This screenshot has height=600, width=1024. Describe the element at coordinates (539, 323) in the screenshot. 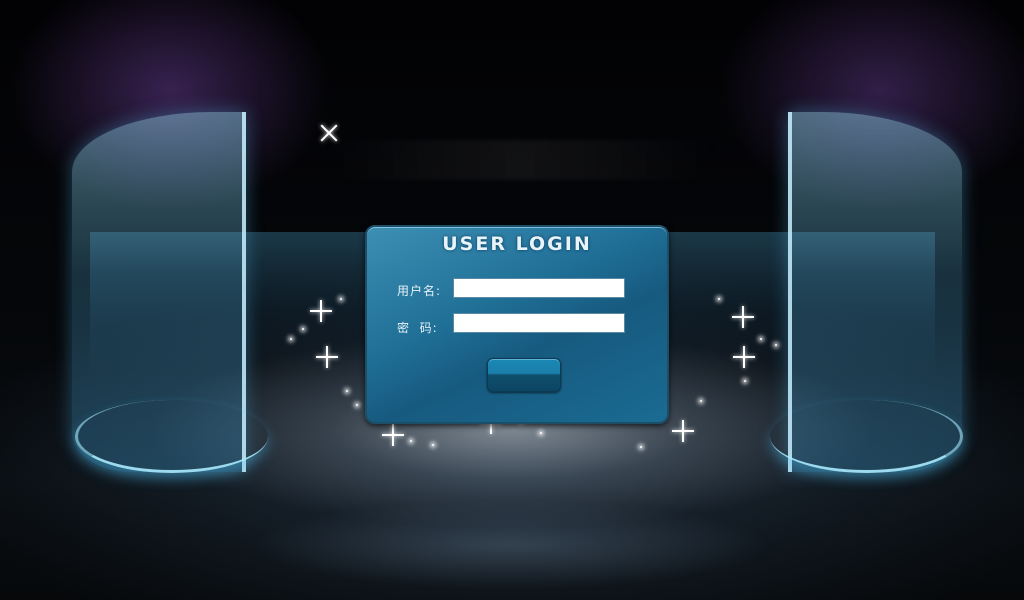

I see `password-input` at that location.